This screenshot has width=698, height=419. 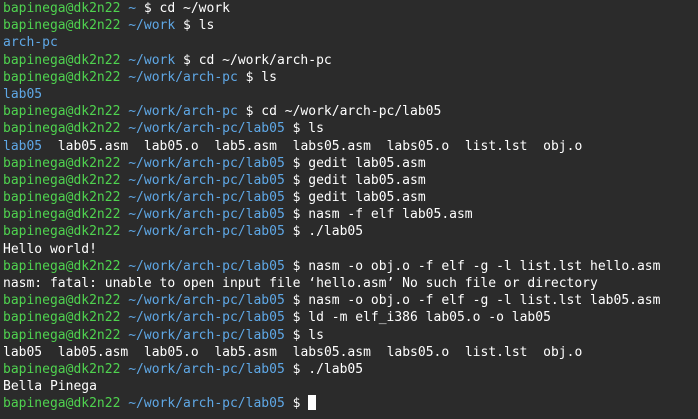 What do you see at coordinates (390, 215) in the screenshot?
I see `command-text: nasm -f elf lab05.asm` at bounding box center [390, 215].